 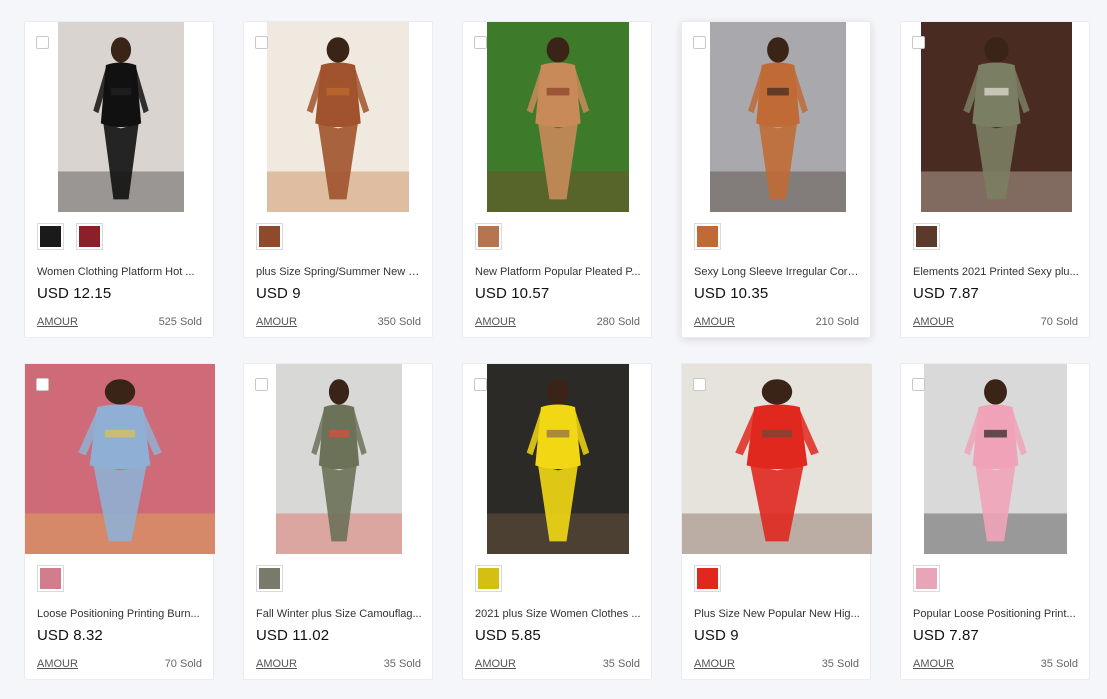 What do you see at coordinates (180, 322) in the screenshot?
I see `sold-count: 525 Sold` at bounding box center [180, 322].